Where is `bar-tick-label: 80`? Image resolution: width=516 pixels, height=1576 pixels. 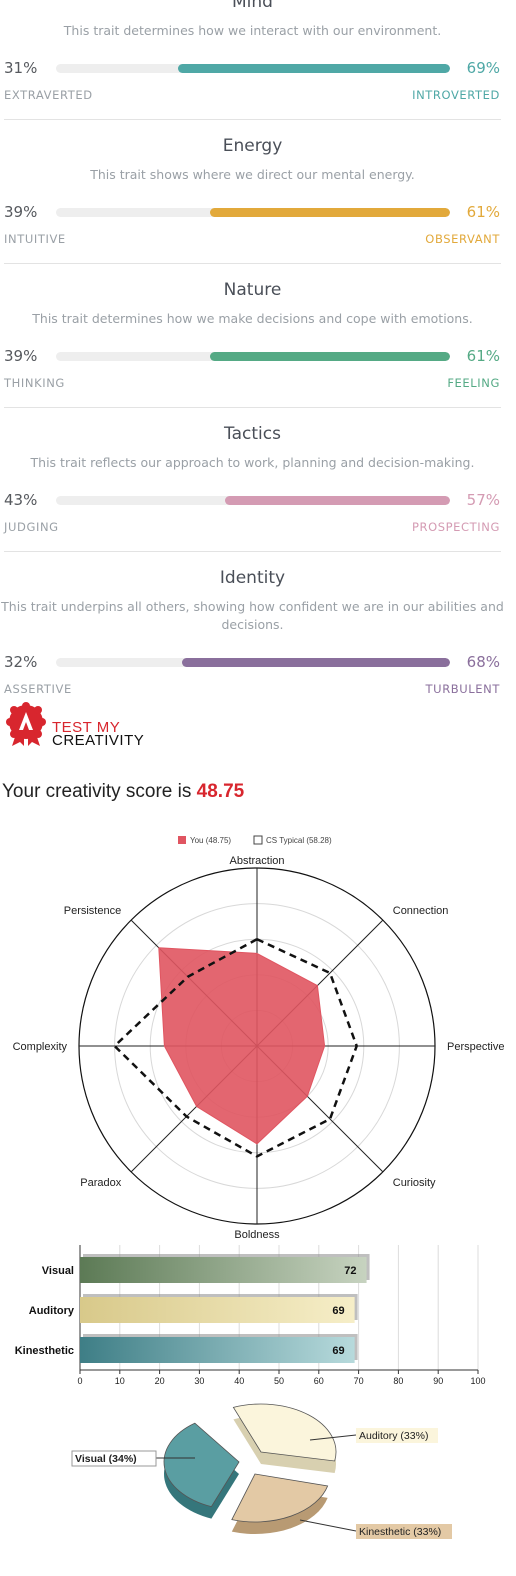
bar-tick-label: 80 is located at coordinates (398, 1381).